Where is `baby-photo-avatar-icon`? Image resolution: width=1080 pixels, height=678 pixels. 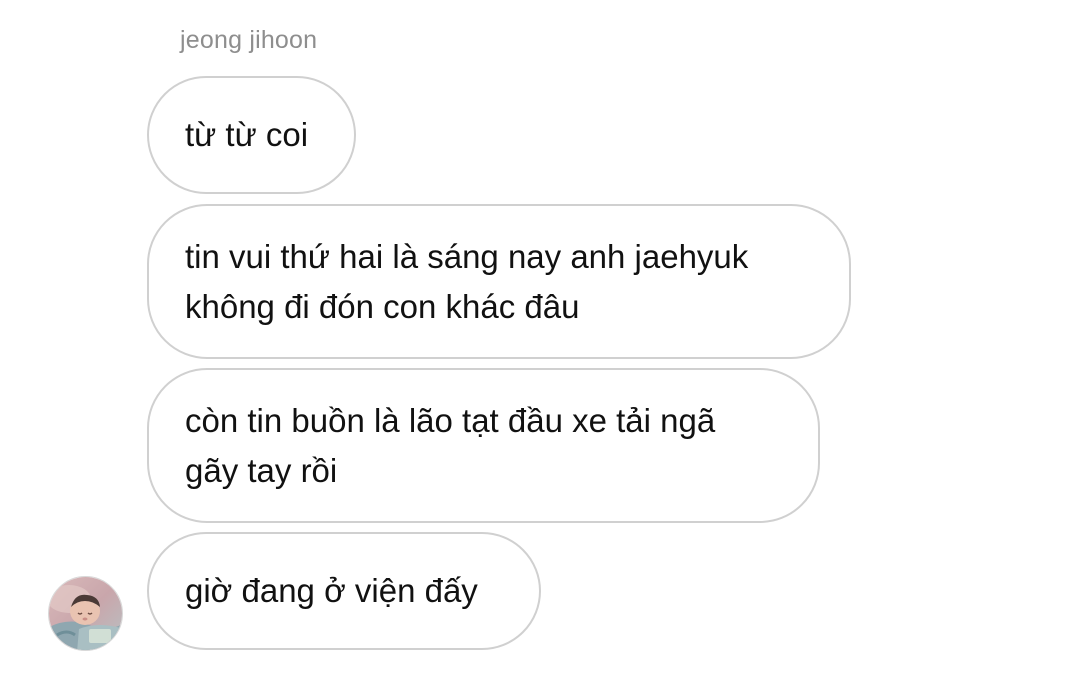 baby-photo-avatar-icon is located at coordinates (85, 613).